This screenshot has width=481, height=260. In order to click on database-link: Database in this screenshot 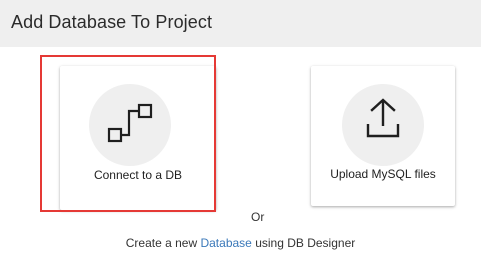, I will do `click(225, 243)`.